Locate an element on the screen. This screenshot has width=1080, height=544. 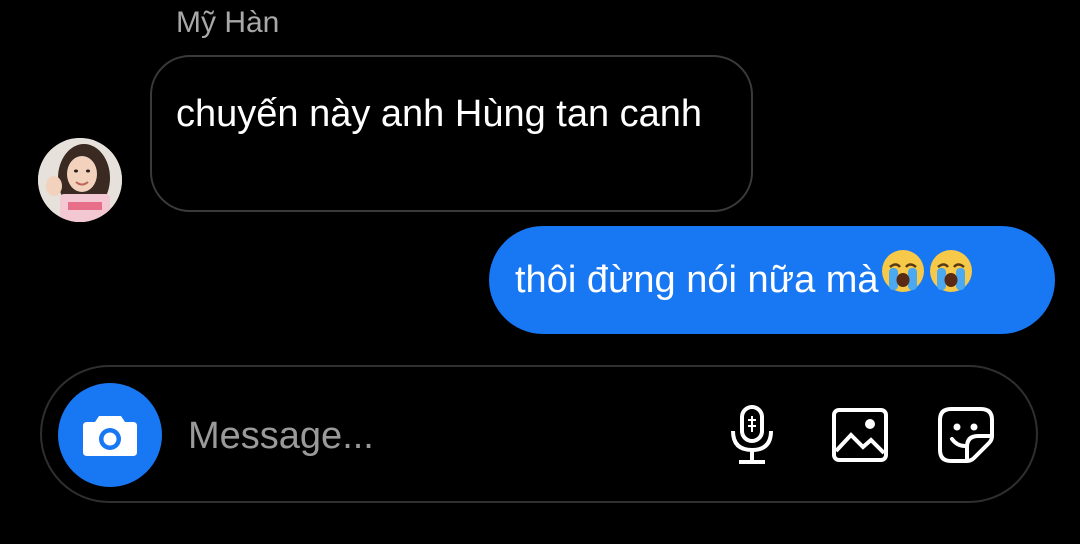
message-input is located at coordinates (438, 436).